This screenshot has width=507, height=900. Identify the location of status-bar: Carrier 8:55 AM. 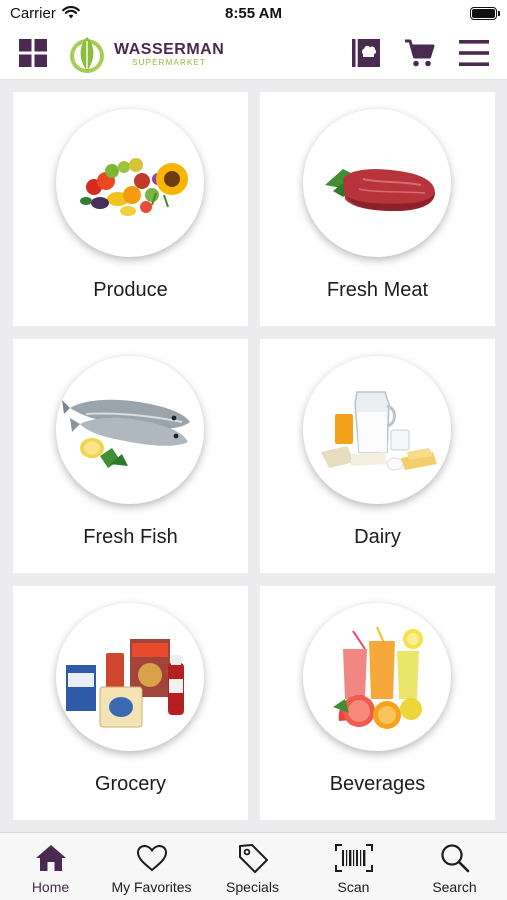
(253, 14).